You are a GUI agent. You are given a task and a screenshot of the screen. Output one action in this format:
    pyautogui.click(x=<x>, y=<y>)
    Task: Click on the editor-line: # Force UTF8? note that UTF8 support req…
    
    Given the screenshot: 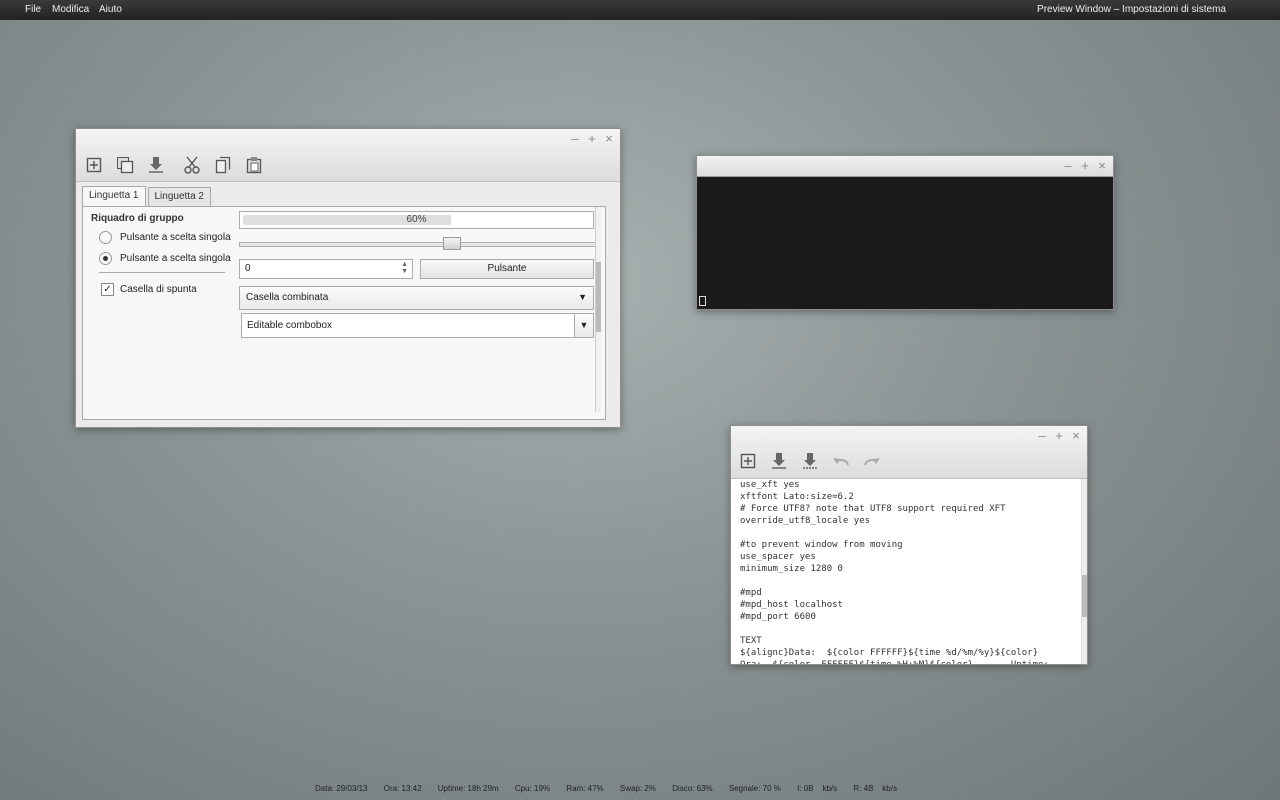 What is the action you would take?
    pyautogui.click(x=910, y=509)
    